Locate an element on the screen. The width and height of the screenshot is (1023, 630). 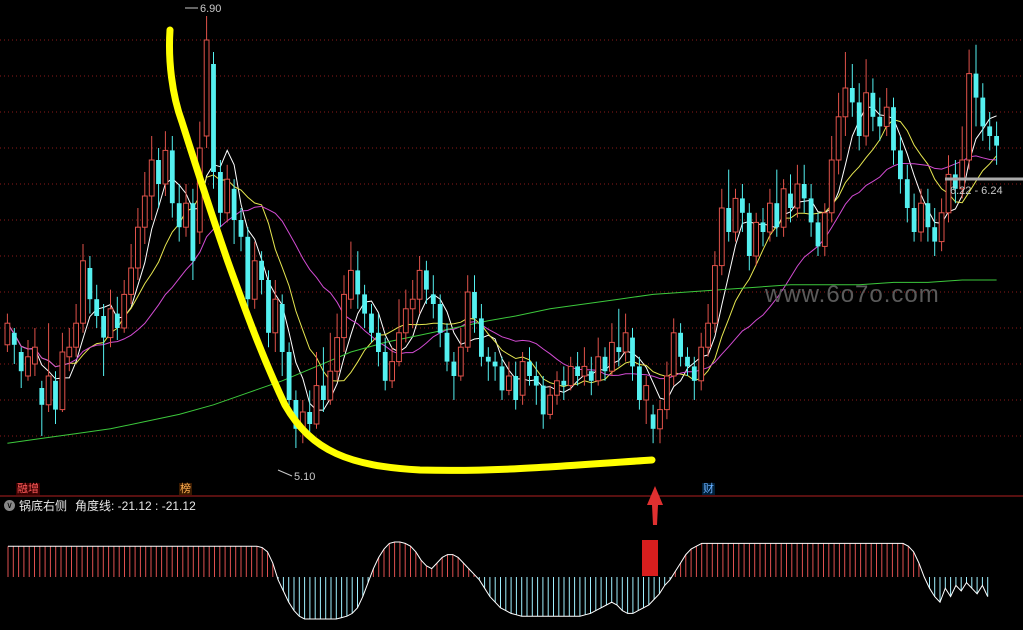
event-badge-finance: 财 is located at coordinates (708, 489).